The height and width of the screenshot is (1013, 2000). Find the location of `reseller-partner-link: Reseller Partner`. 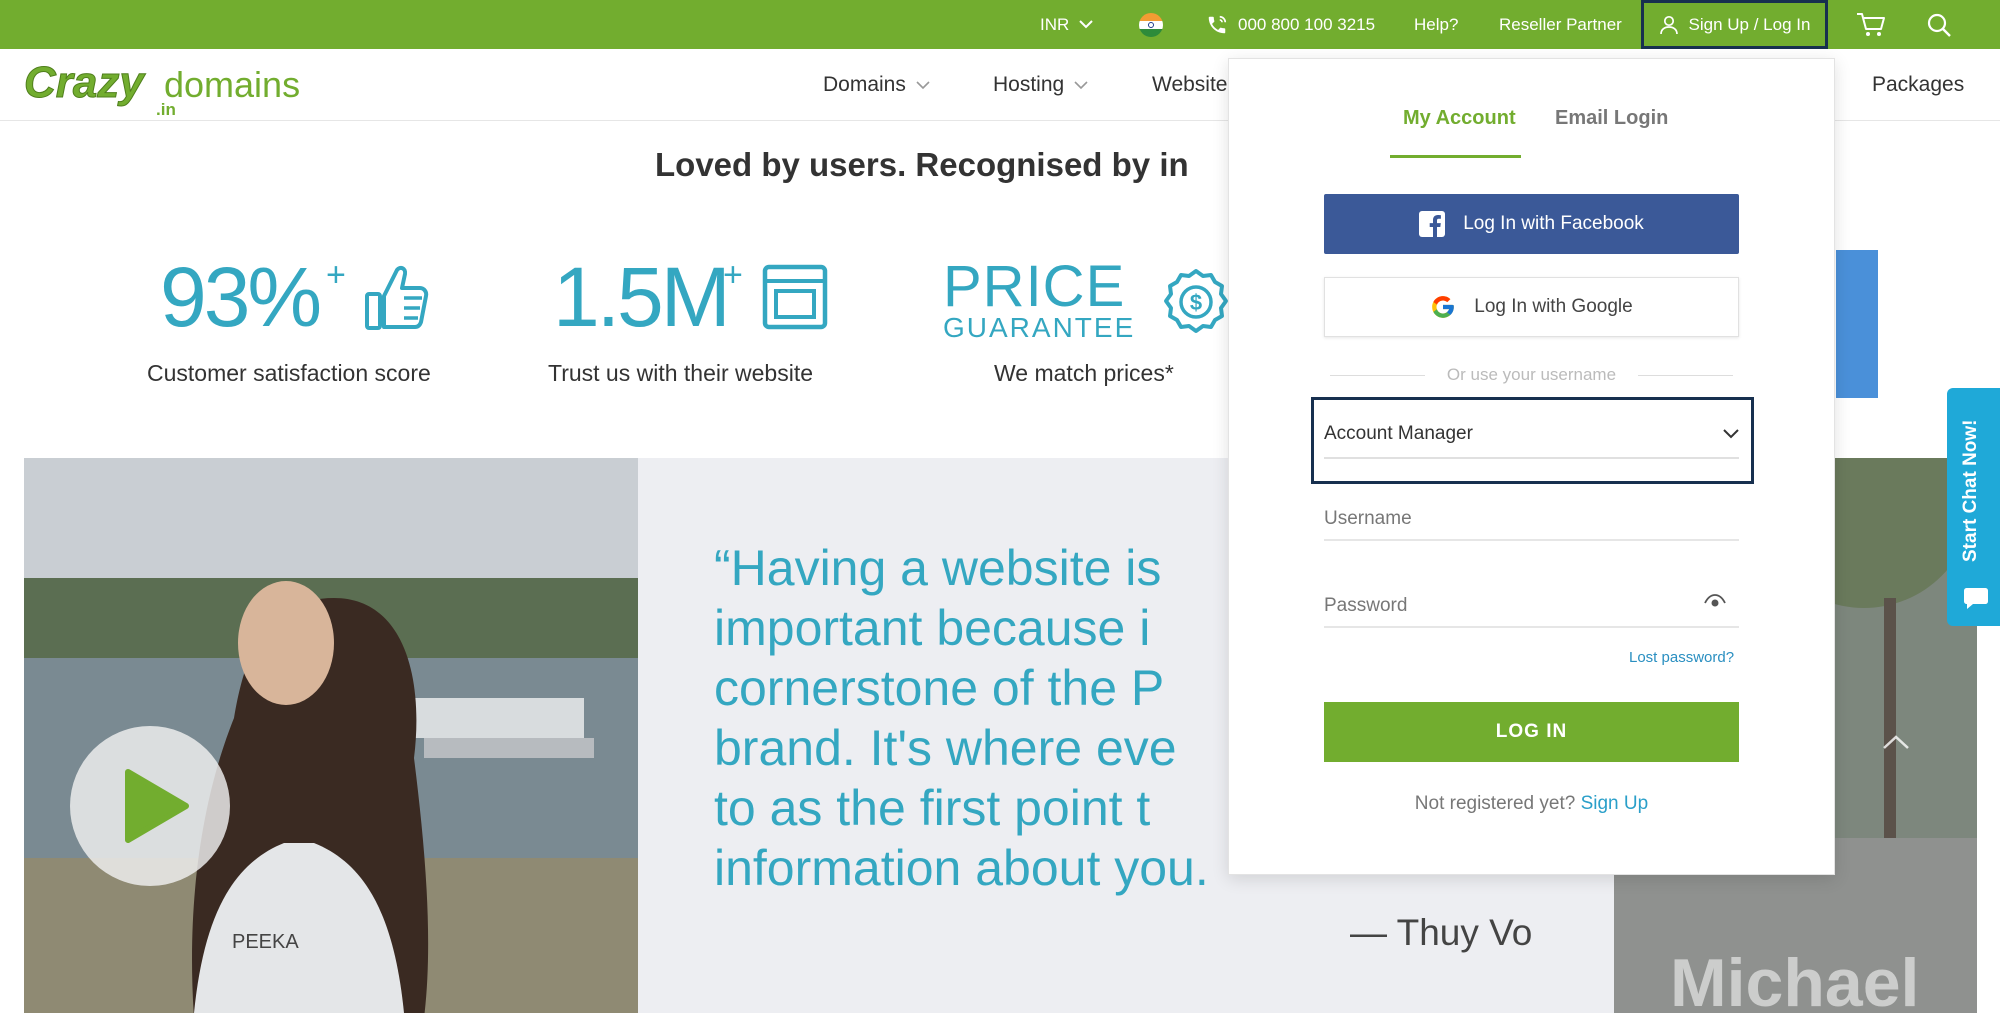

reseller-partner-link: Reseller Partner is located at coordinates (1560, 24).